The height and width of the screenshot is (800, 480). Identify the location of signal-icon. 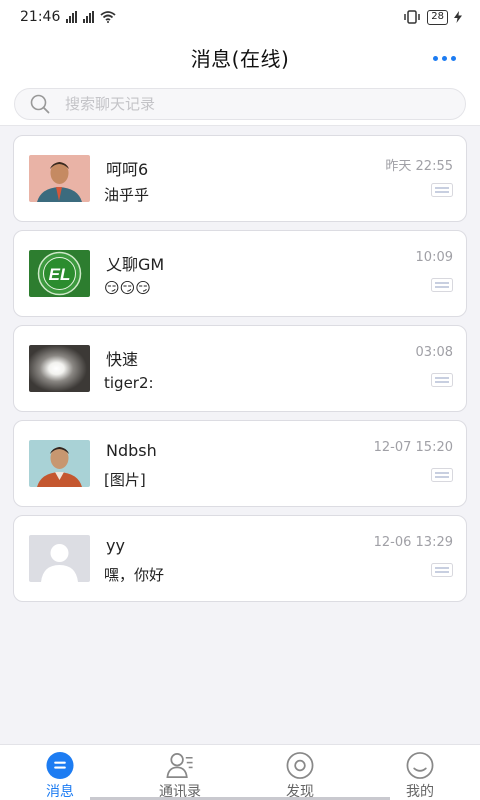
(72, 17).